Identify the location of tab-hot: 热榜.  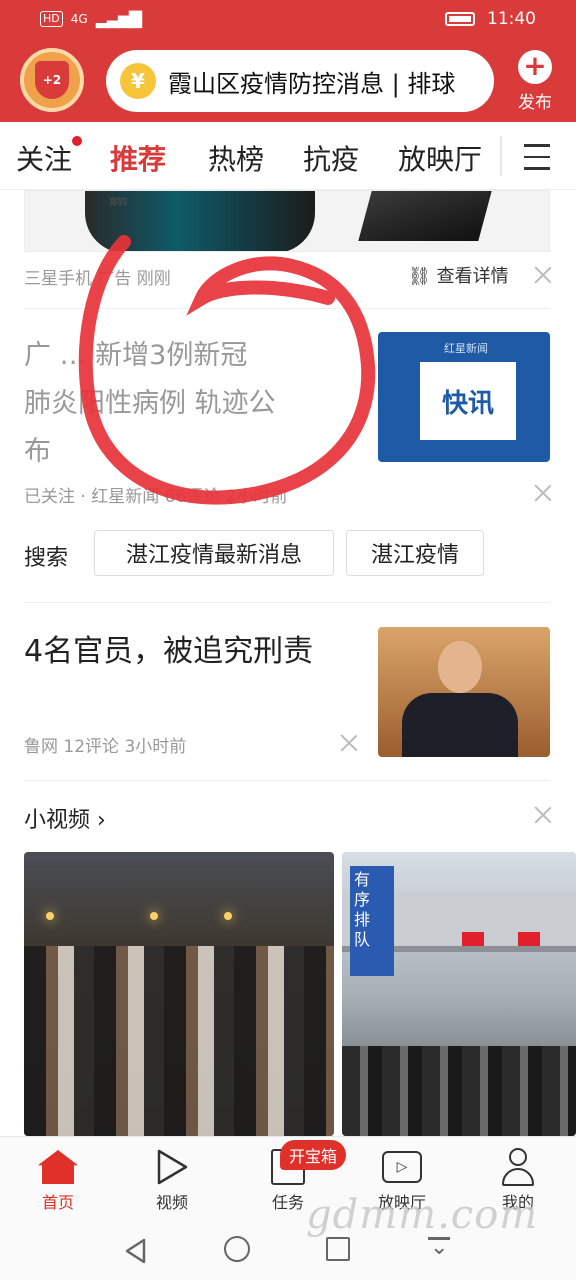
(236, 158).